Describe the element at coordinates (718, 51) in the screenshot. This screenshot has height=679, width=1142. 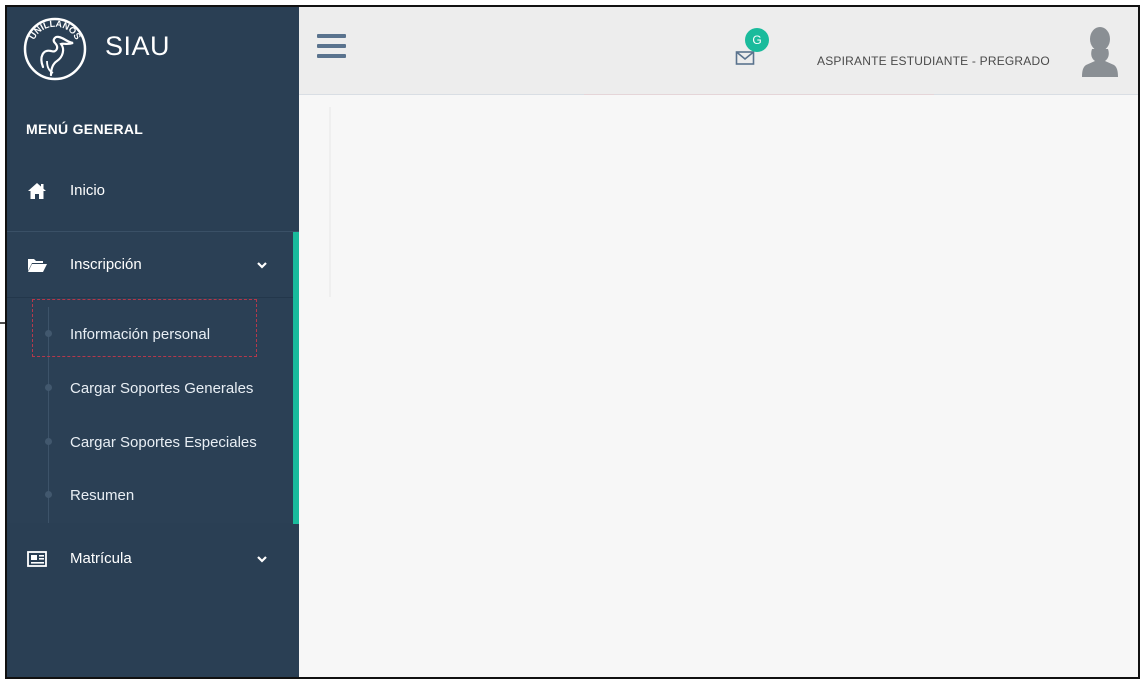
I see `top-navbar: G ASPIRANTE ESTUDIANTE - PREGRADO` at that location.